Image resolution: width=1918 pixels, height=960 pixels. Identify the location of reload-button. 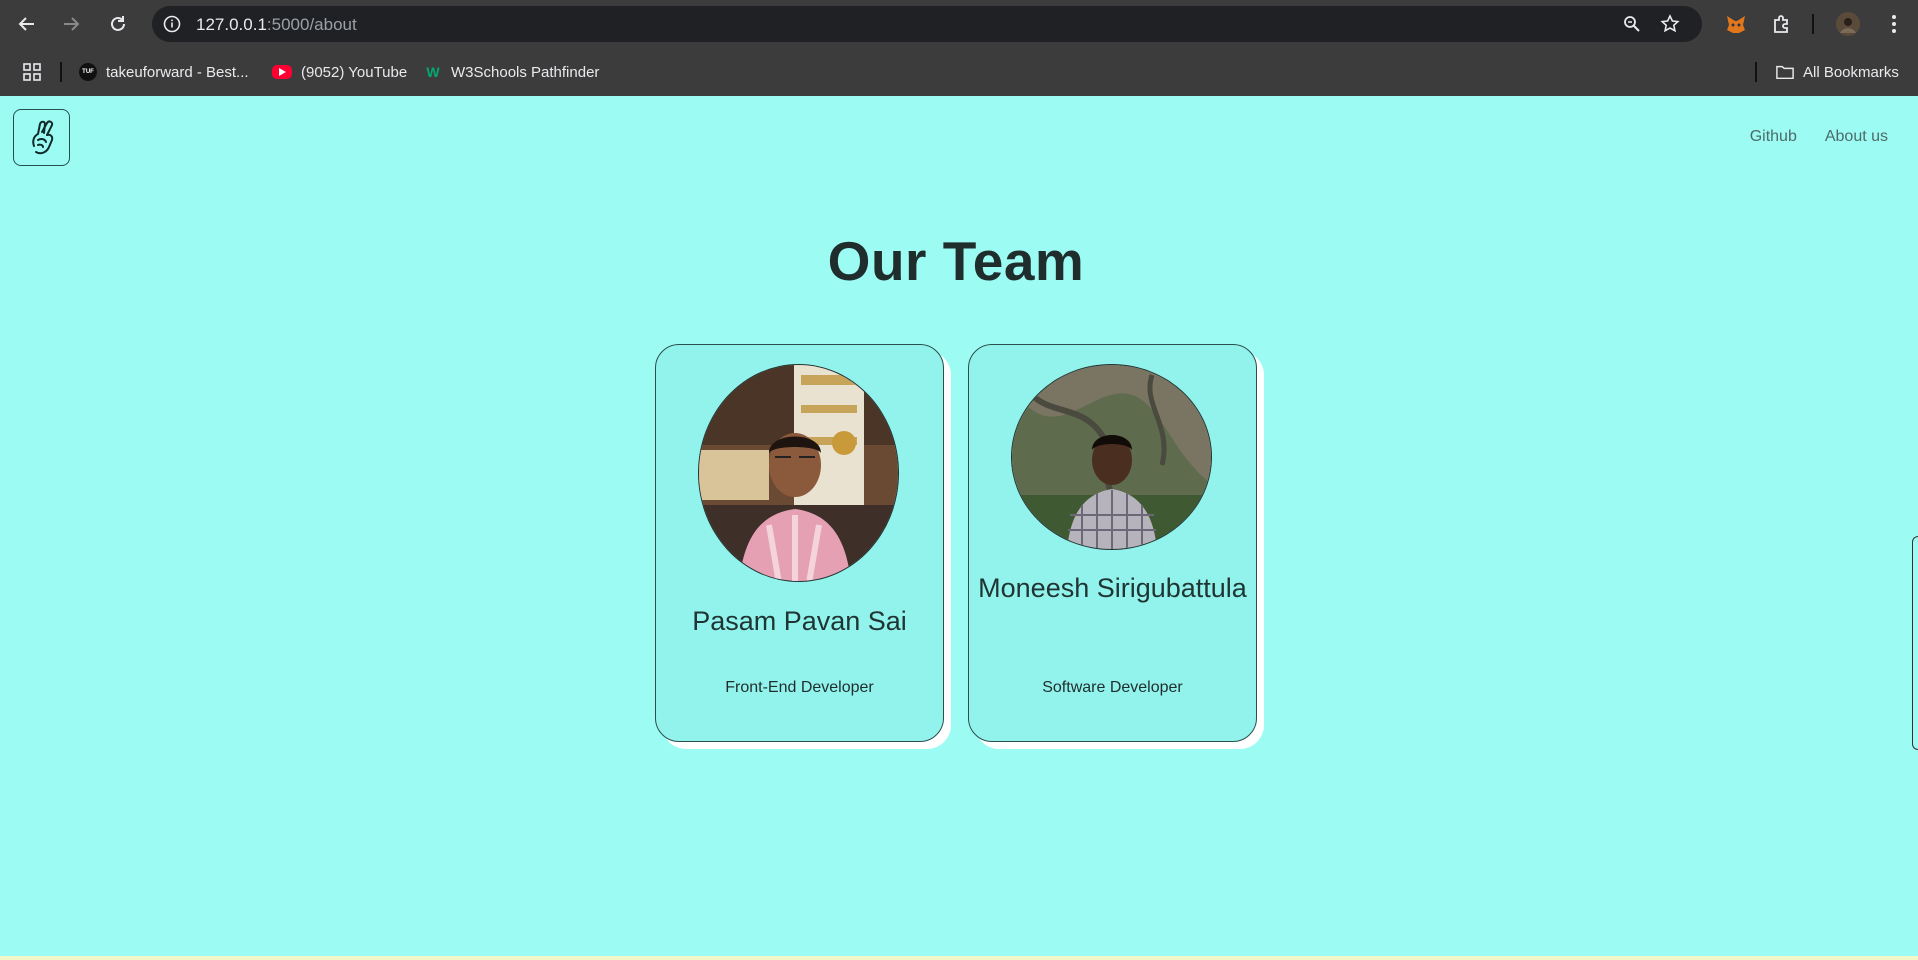
(118, 24).